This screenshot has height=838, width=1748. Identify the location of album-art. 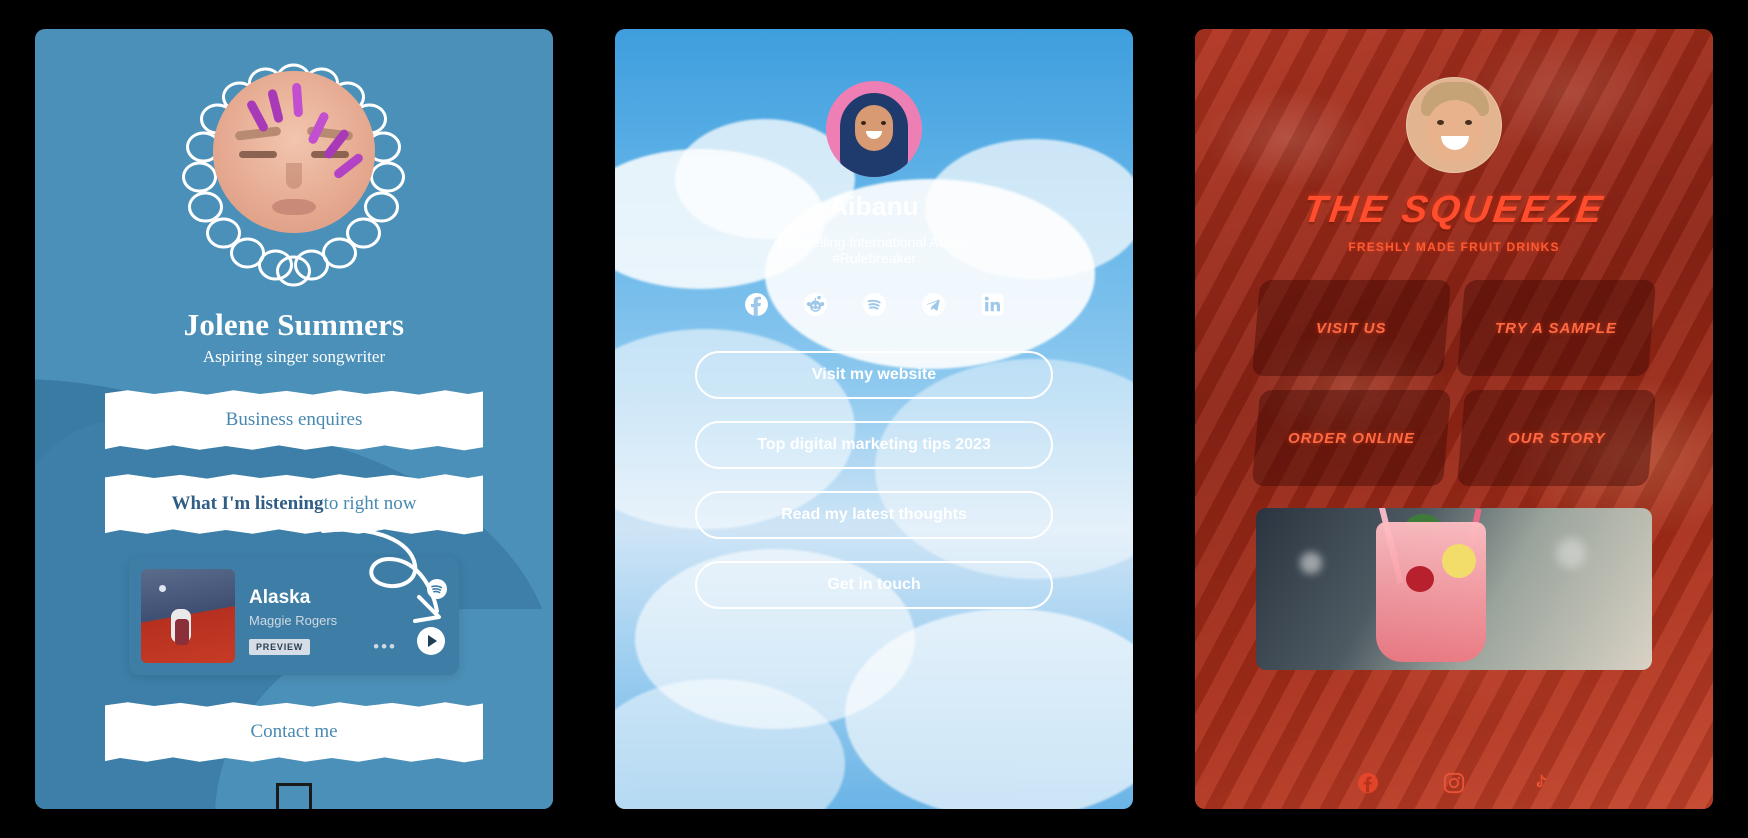
(188, 616).